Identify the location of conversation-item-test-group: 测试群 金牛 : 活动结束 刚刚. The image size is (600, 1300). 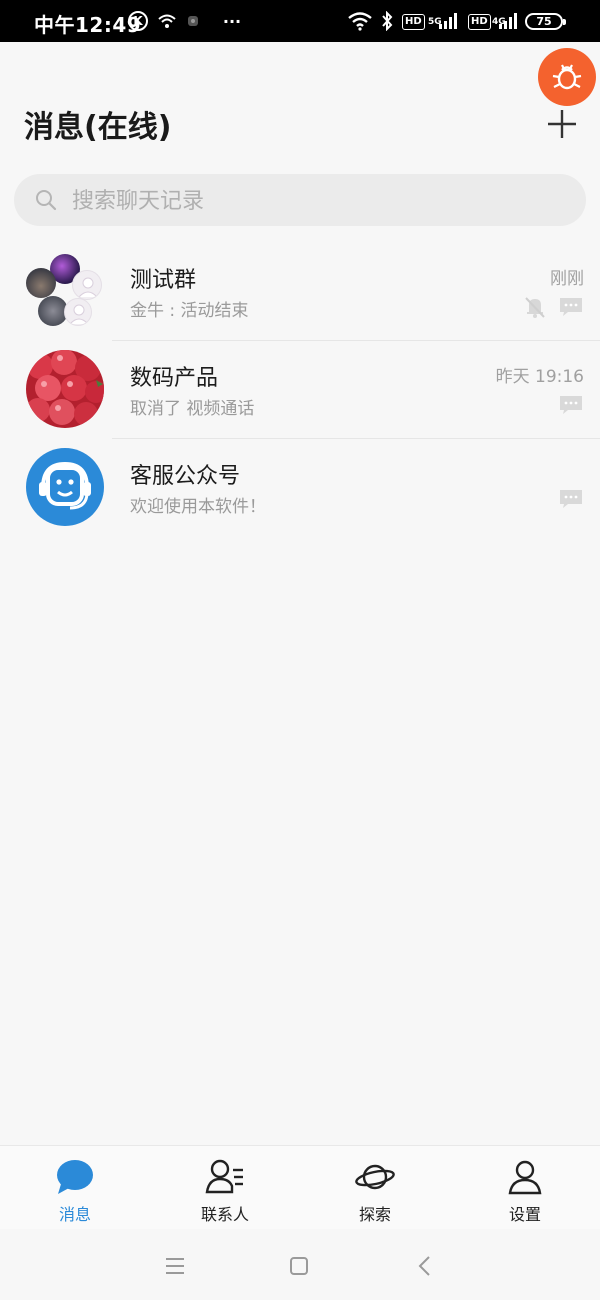
(300, 291).